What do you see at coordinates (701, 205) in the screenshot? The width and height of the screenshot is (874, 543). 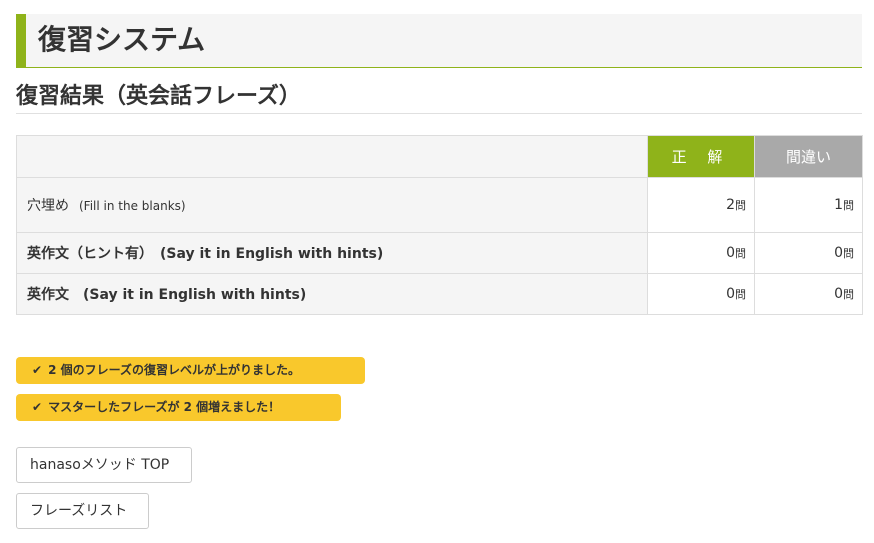 I see `correct-count: 2問` at bounding box center [701, 205].